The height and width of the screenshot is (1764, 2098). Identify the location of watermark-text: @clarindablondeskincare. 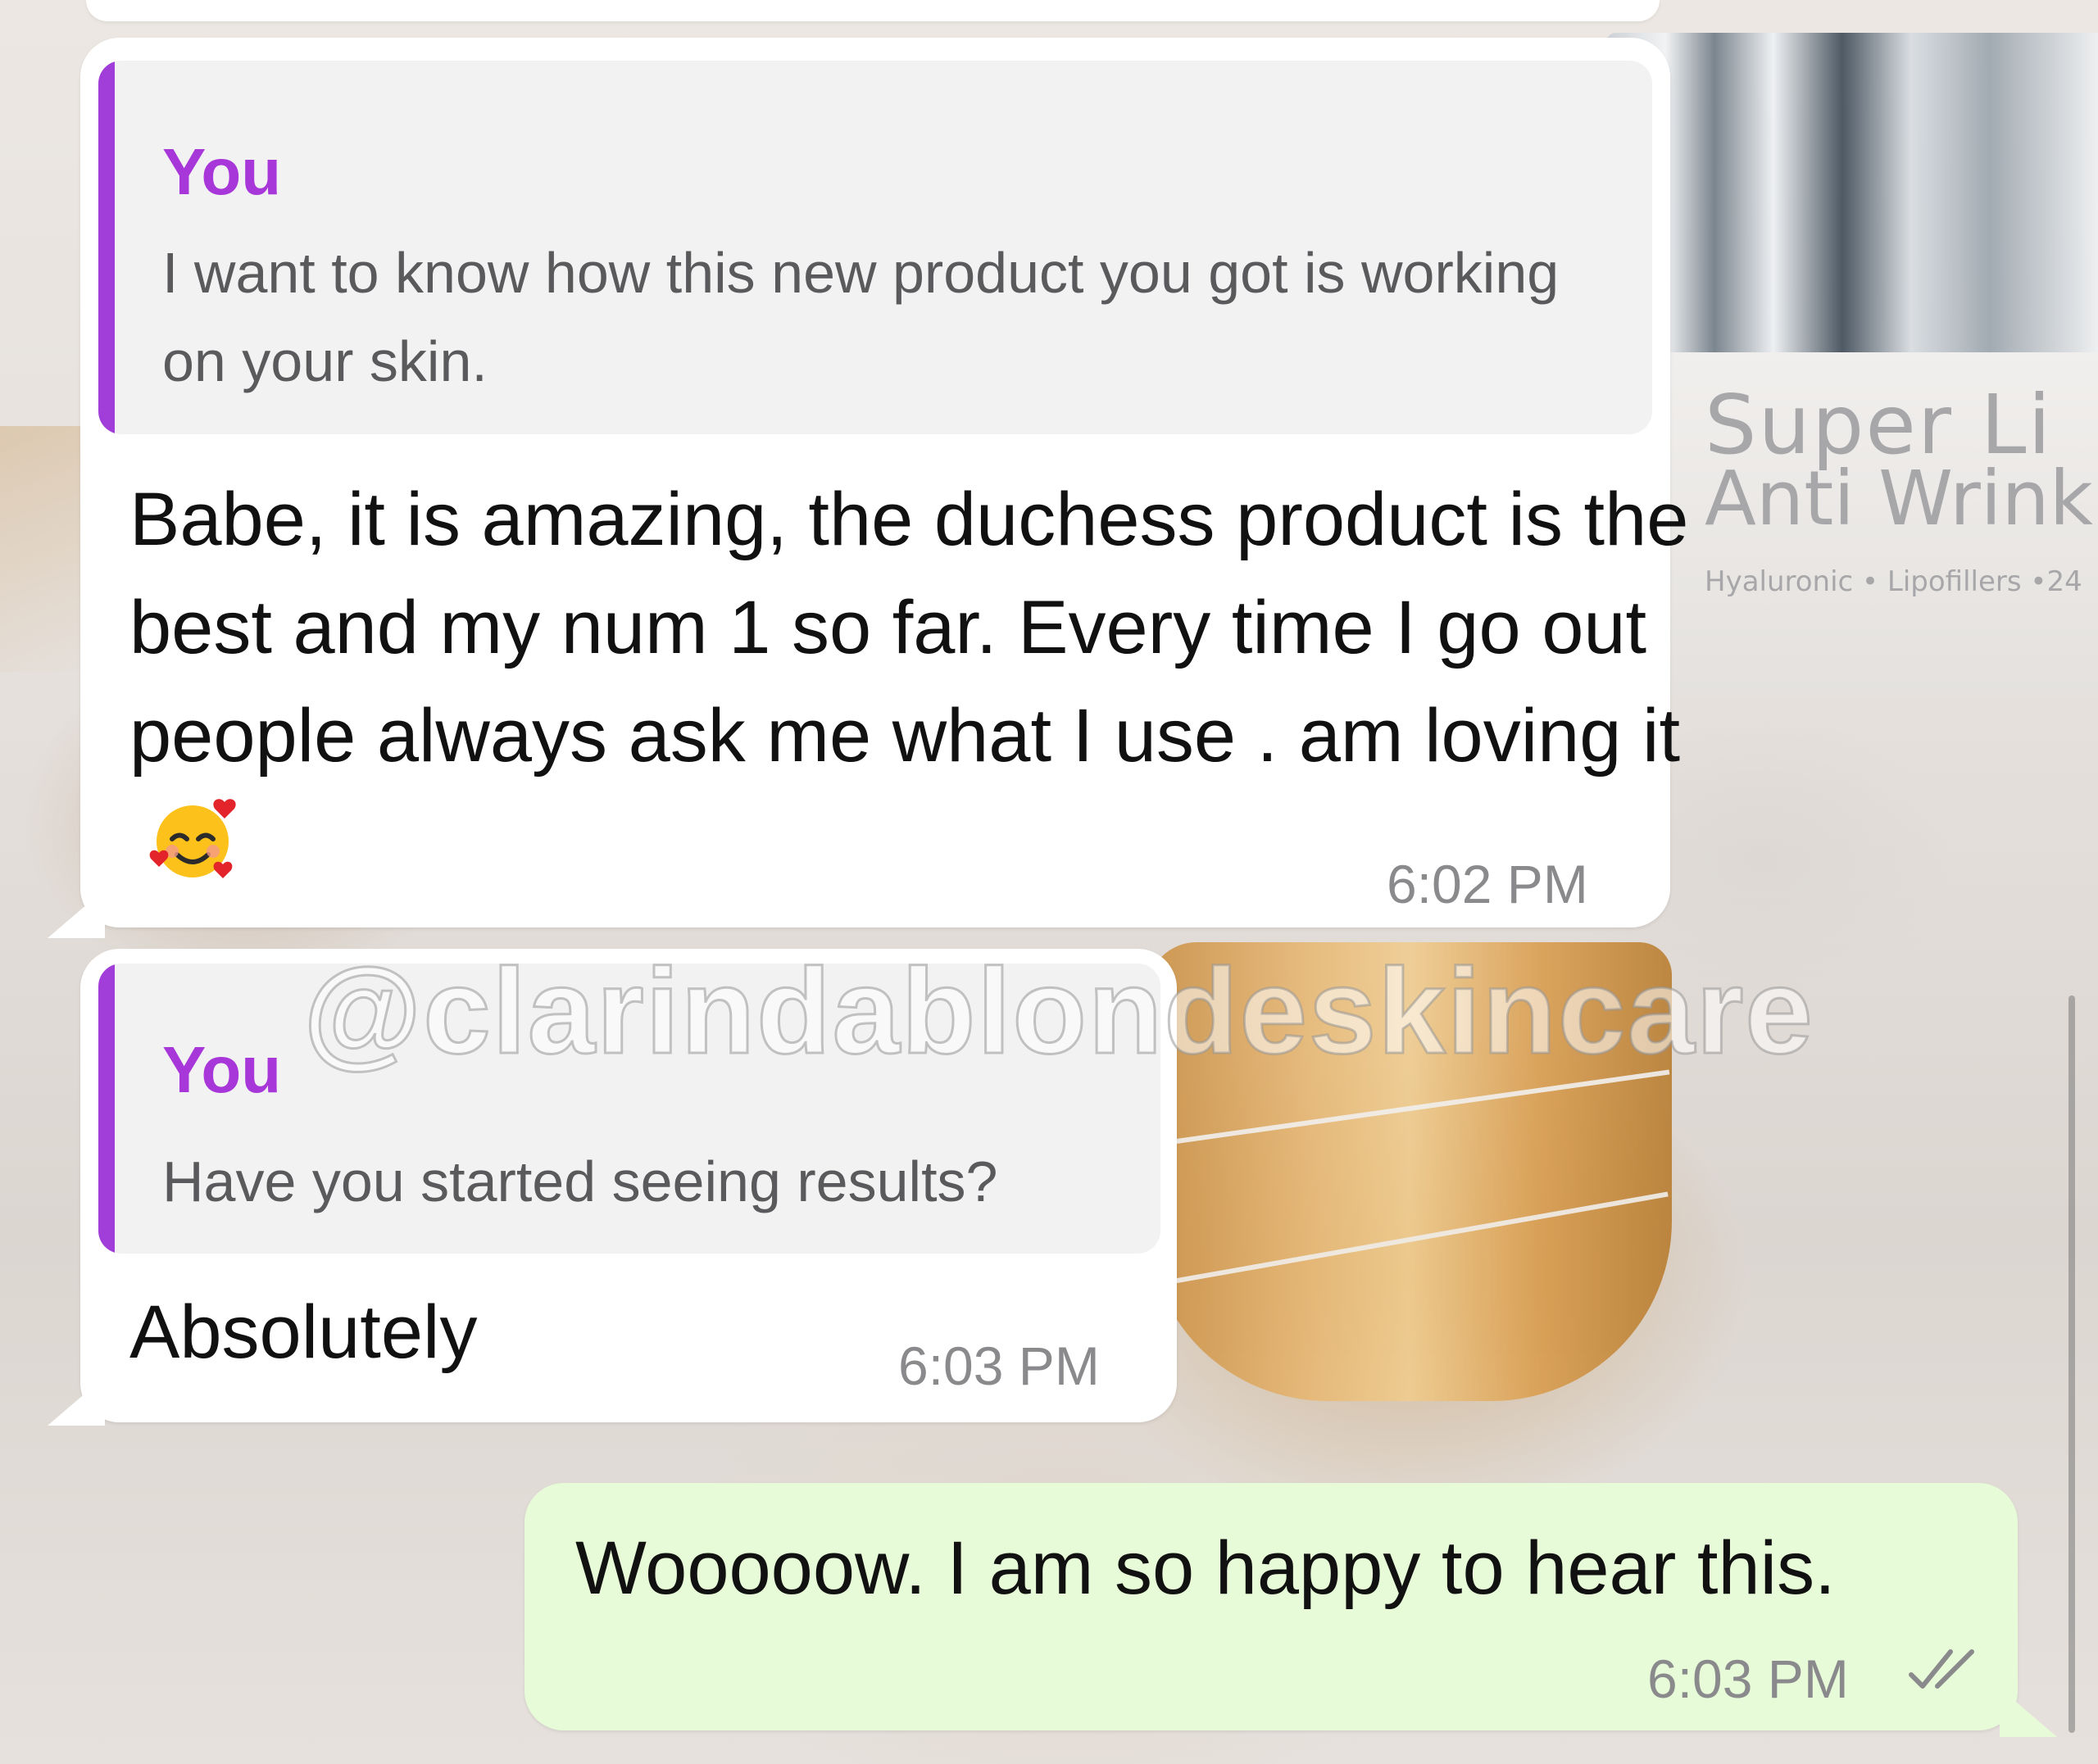
(1058, 1012).